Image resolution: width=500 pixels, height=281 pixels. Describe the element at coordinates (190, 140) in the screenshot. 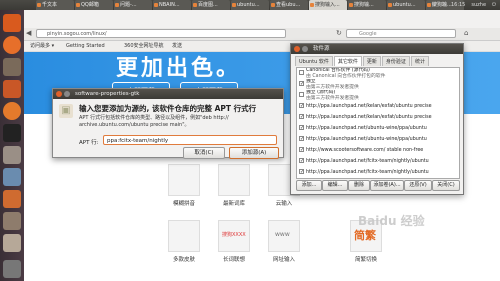

I see `apt-line-input: ppa:fcitx-team/nightly` at that location.